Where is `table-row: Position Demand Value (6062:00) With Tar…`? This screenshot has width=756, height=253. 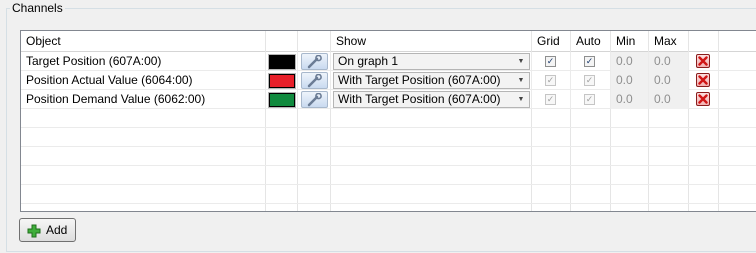 table-row: Position Demand Value (6062:00) With Tar… is located at coordinates (388, 99).